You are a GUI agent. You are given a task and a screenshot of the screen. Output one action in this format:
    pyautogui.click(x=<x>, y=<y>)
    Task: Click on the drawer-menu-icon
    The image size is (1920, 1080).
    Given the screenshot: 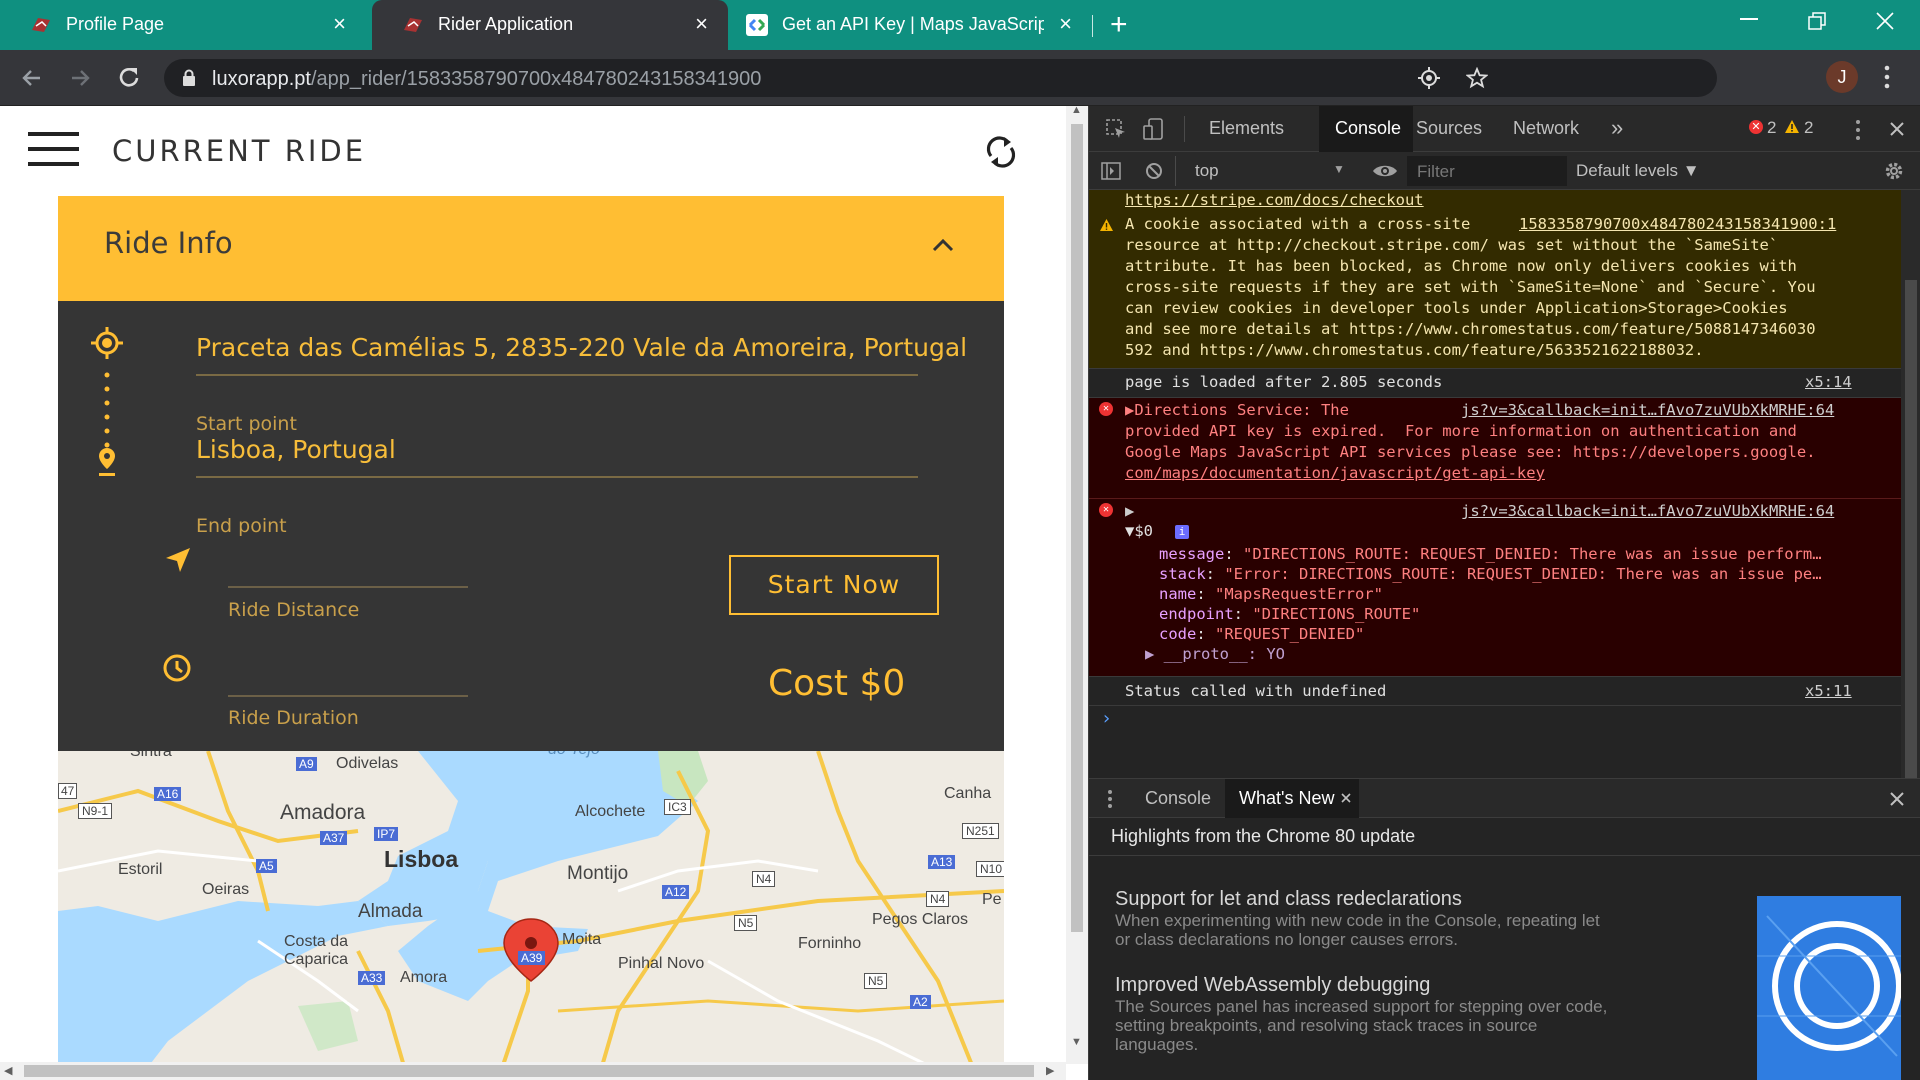 What is the action you would take?
    pyautogui.click(x=1110, y=799)
    